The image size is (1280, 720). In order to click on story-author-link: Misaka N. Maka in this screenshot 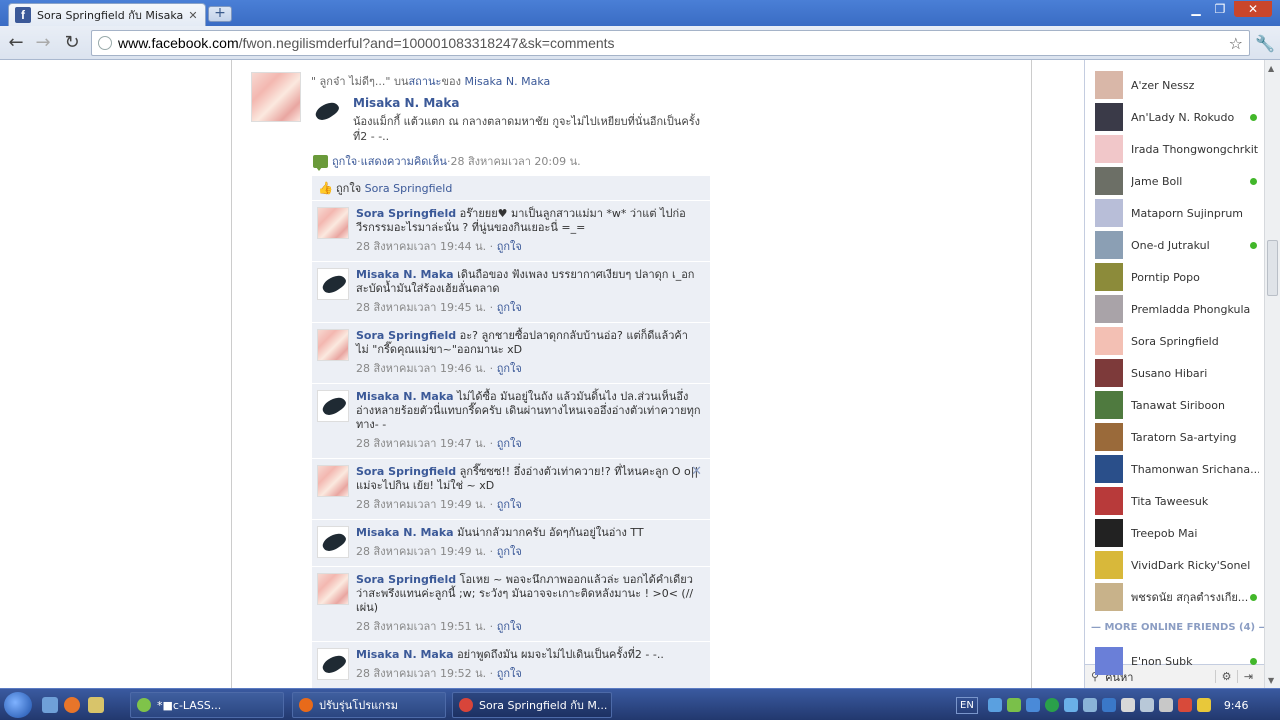, I will do `click(507, 81)`.